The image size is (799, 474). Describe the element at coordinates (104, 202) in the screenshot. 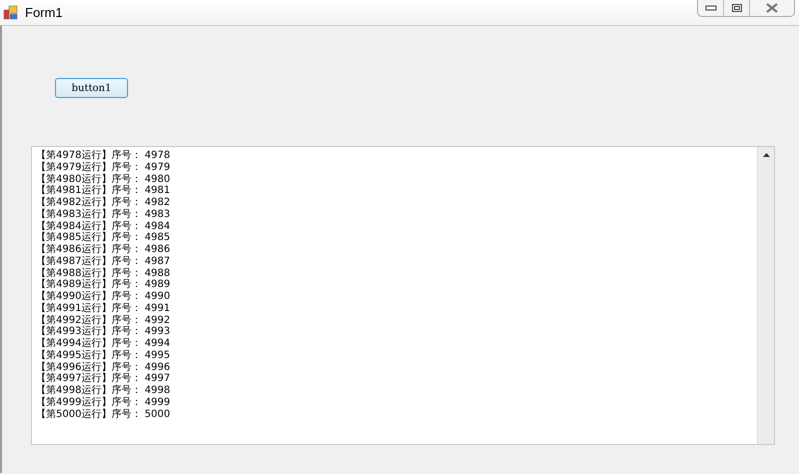

I see `output-line: 【第4982运行】序号： 4982` at that location.